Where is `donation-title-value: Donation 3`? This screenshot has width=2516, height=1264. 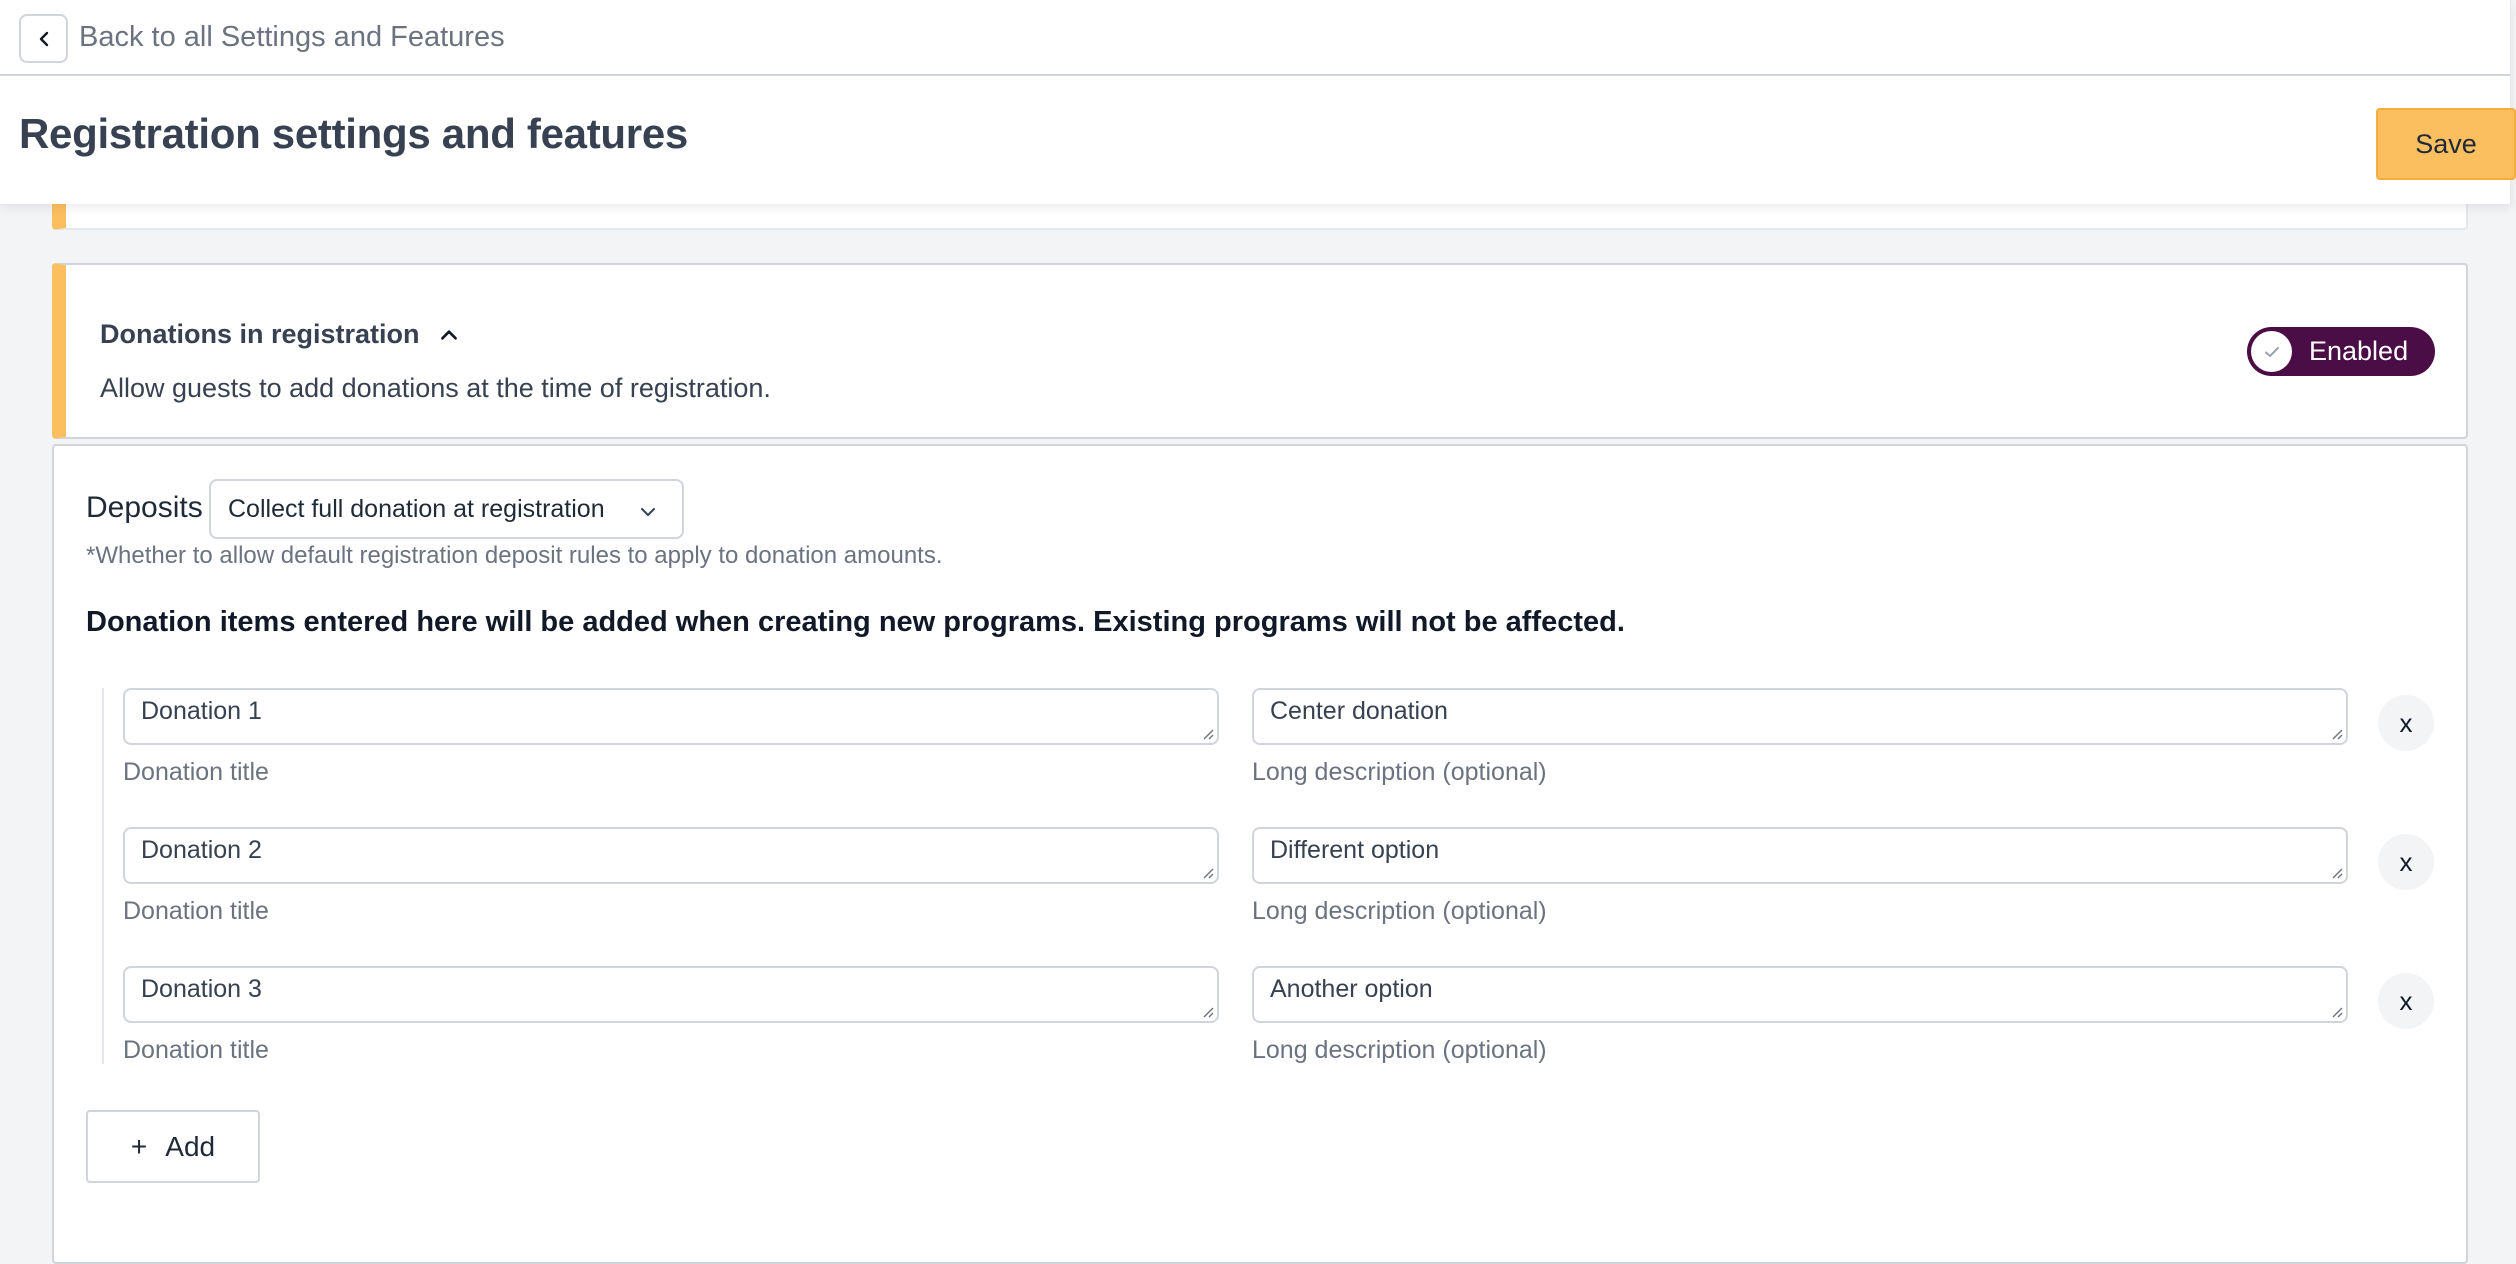
donation-title-value: Donation 3 is located at coordinates (201, 989).